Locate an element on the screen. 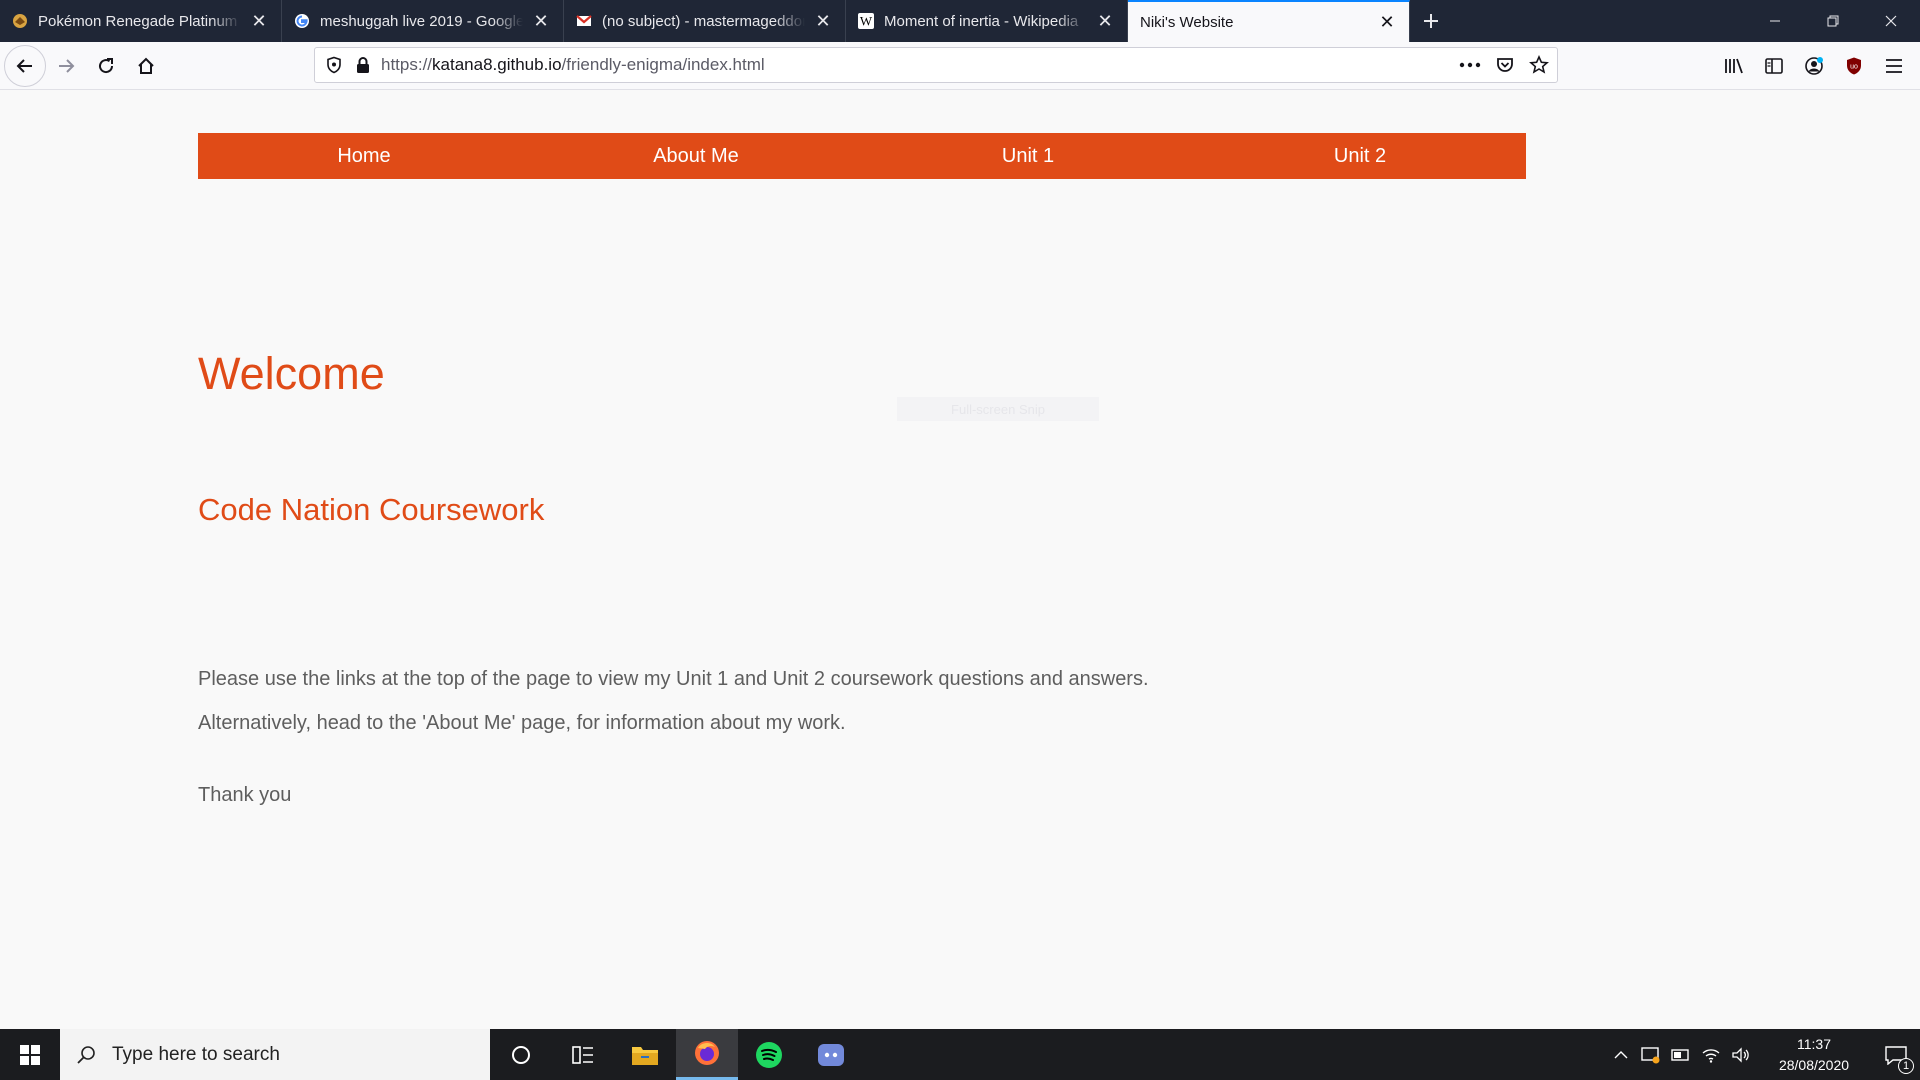 This screenshot has width=1920, height=1080. tab-title: Pokémon Renegade Platinum W is located at coordinates (139, 21).